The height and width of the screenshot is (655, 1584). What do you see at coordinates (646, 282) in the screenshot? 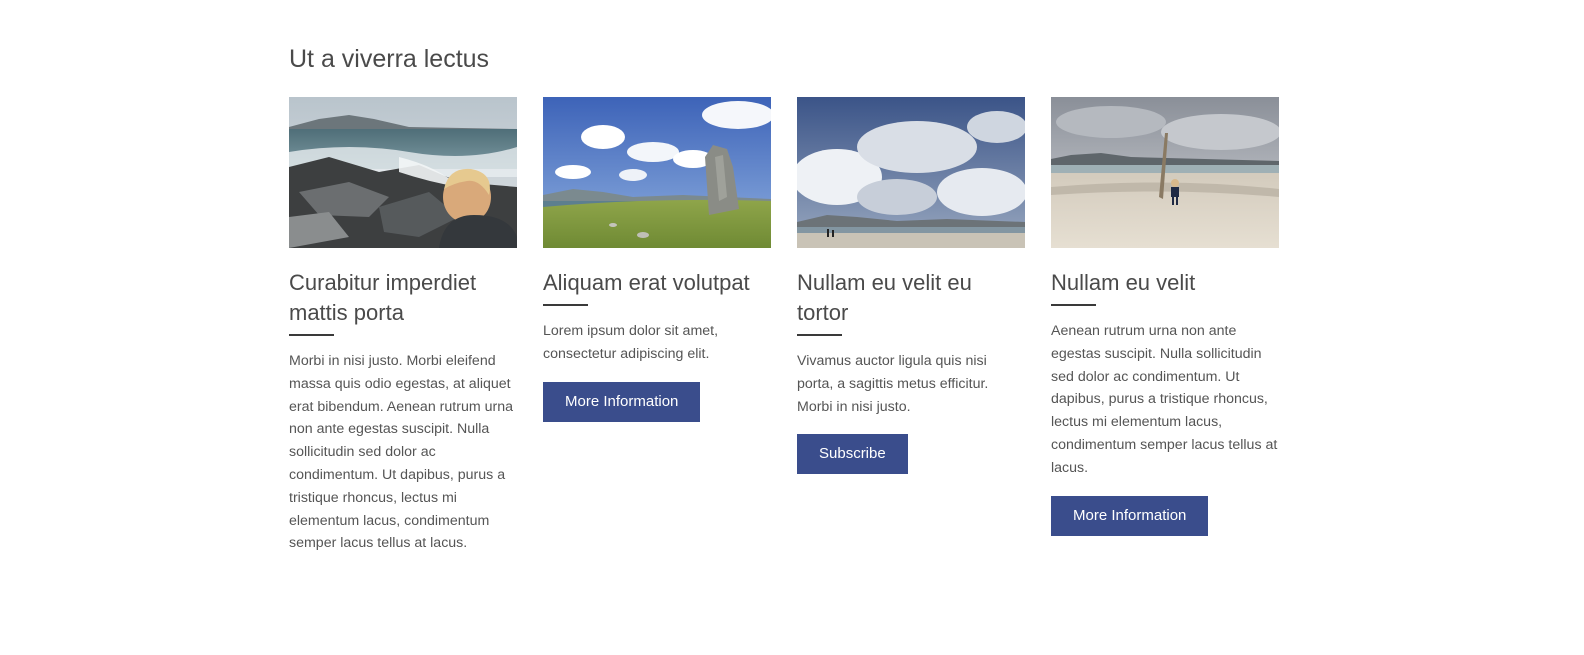
I see `card-title: Aliquam erat volutpat` at bounding box center [646, 282].